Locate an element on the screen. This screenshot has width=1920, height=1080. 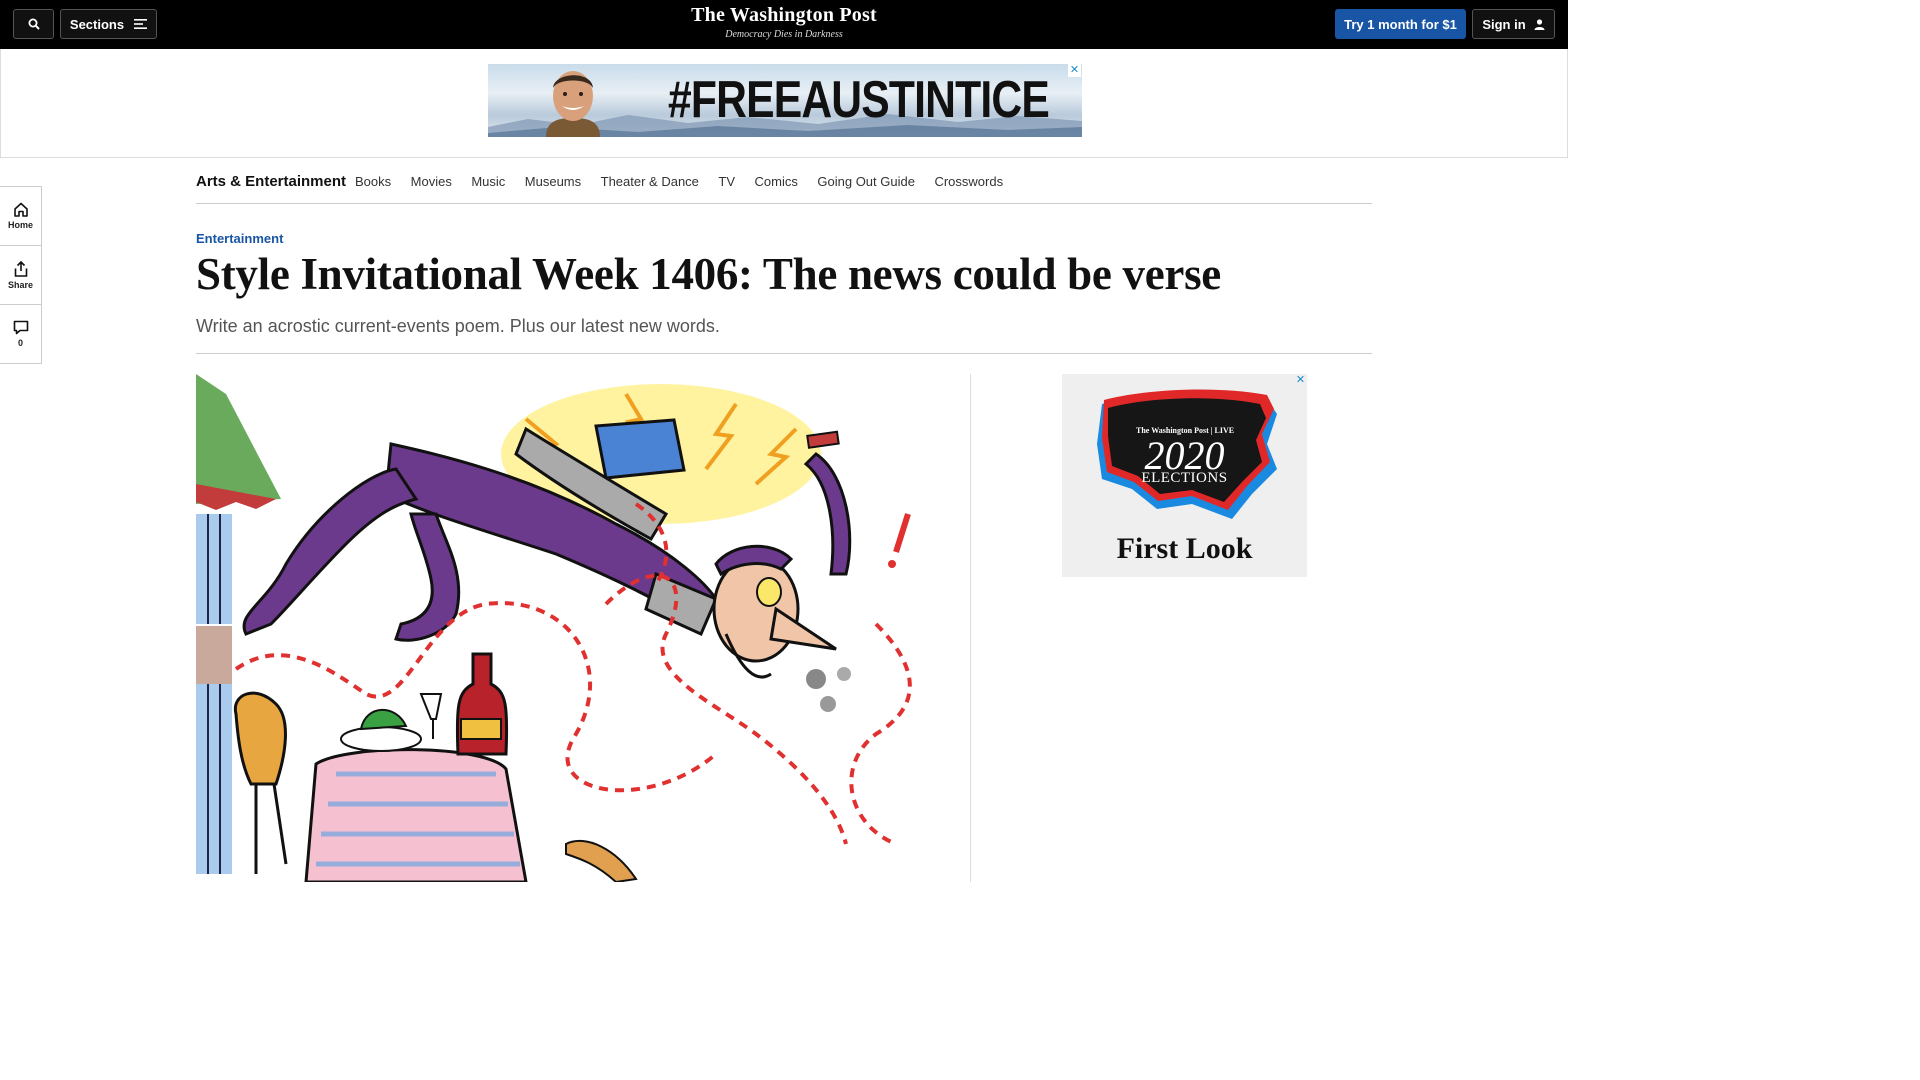
ad-close-icon: ✕ is located at coordinates (1074, 70).